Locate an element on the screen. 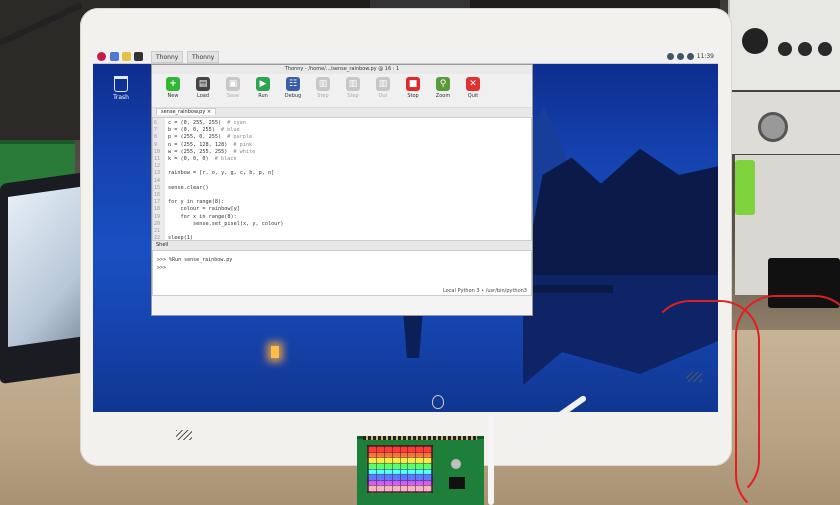 The width and height of the screenshot is (840, 505). toolbar-button-4: ☷ Debug is located at coordinates (293, 88).